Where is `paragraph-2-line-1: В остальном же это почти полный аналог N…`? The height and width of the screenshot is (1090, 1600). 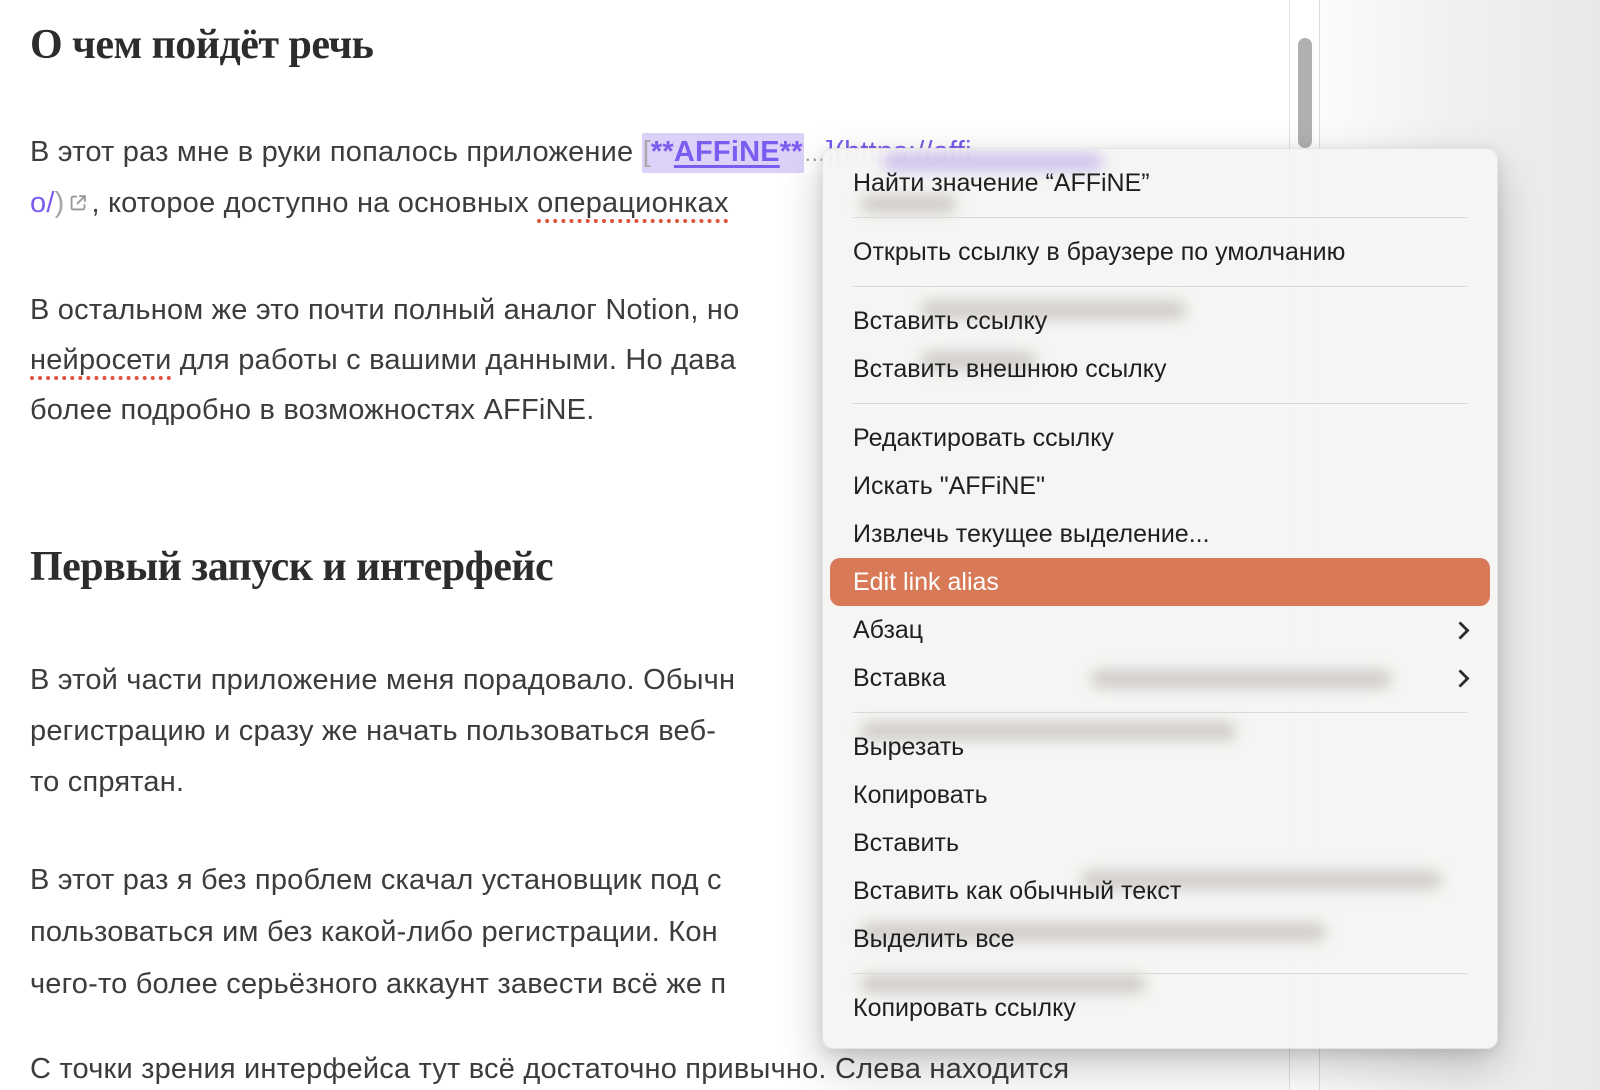
paragraph-2-line-1: В остальном же это почти полный аналог N… is located at coordinates (384, 310).